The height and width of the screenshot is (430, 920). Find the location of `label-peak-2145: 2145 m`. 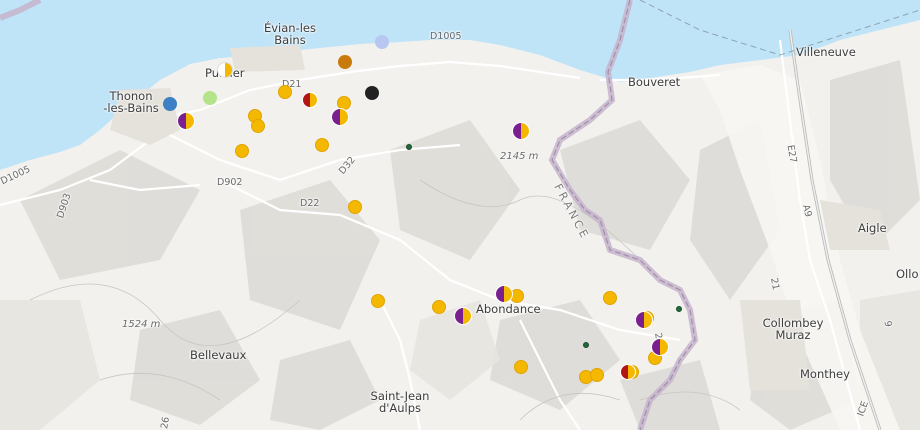

label-peak-2145: 2145 m is located at coordinates (519, 156).